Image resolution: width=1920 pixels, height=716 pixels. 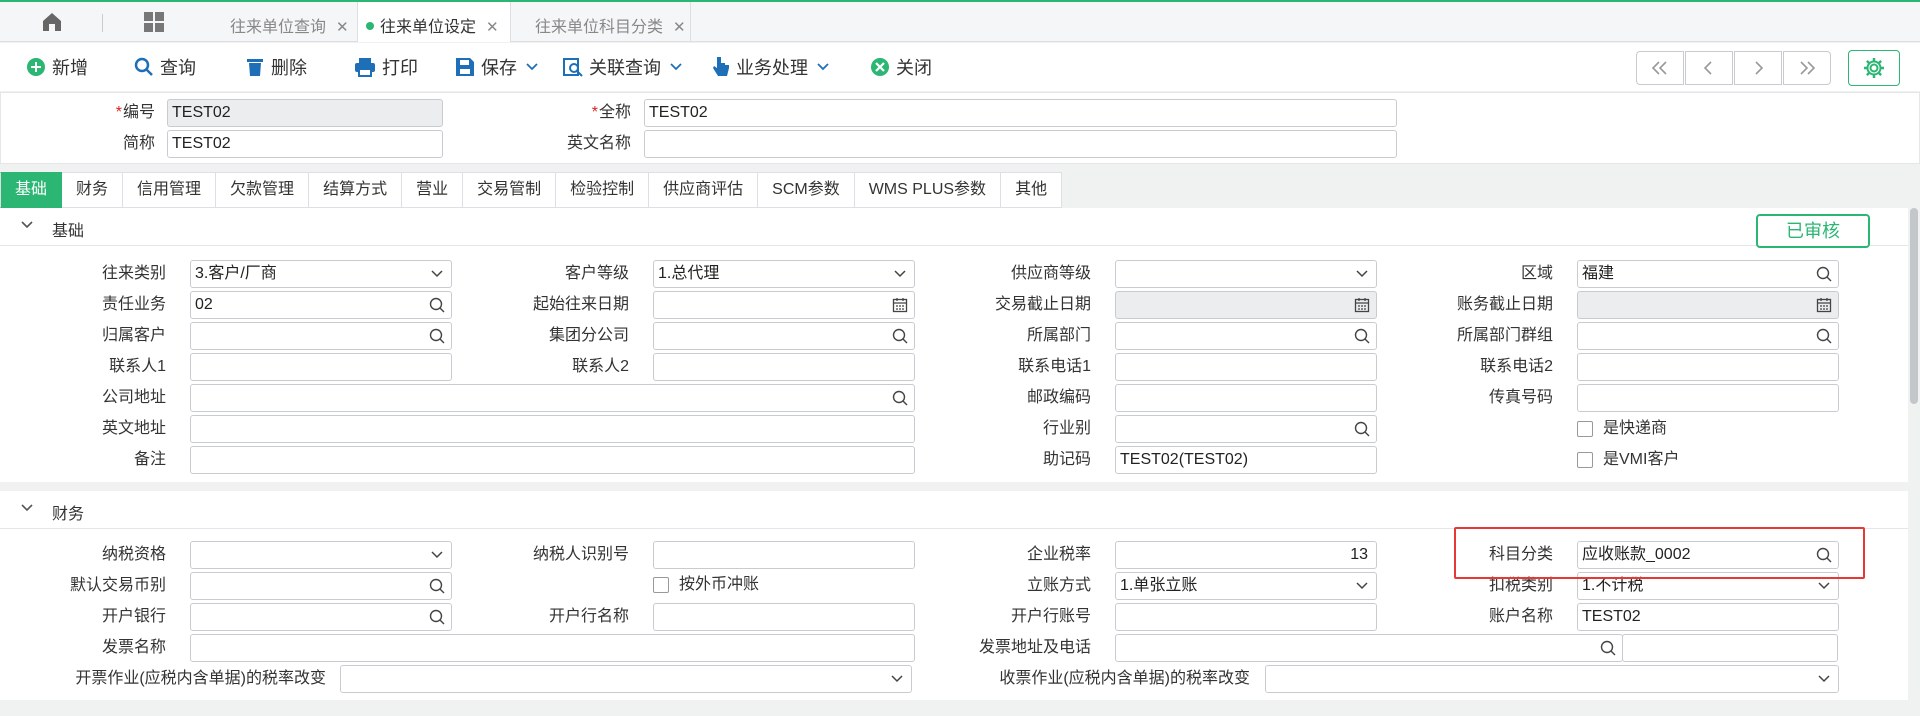 I want to click on tax-qual-field, so click(x=321, y=555).